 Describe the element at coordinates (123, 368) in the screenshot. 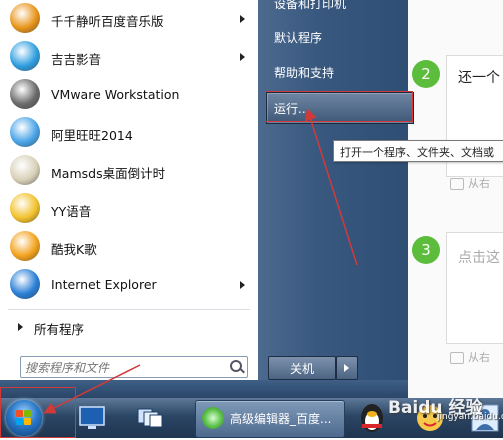

I see `search-input` at that location.